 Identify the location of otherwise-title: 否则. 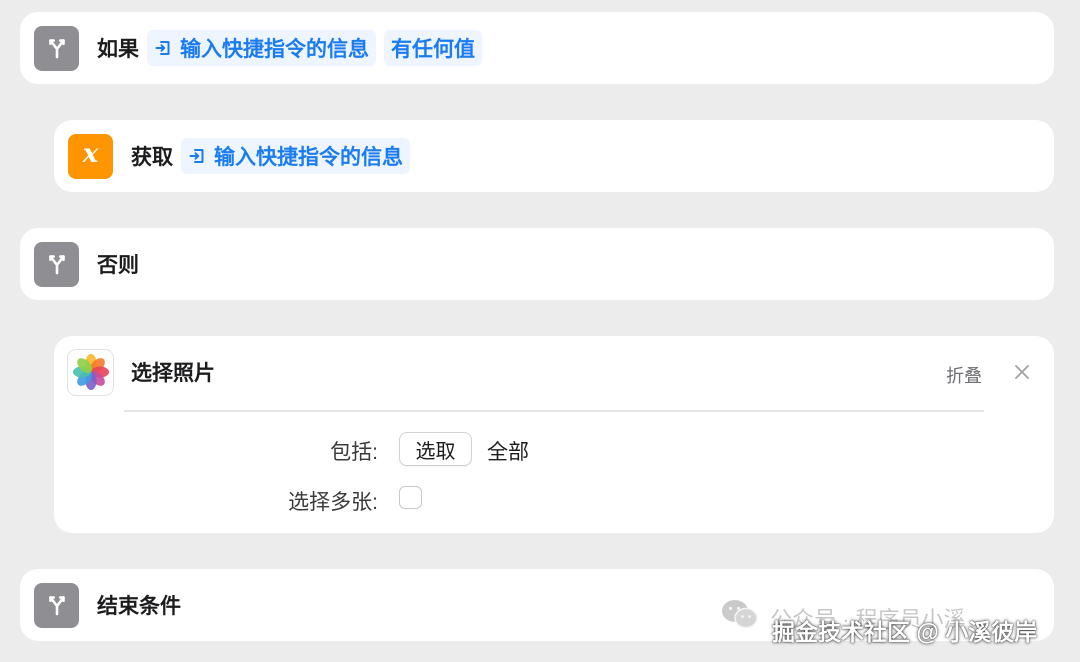
(118, 265).